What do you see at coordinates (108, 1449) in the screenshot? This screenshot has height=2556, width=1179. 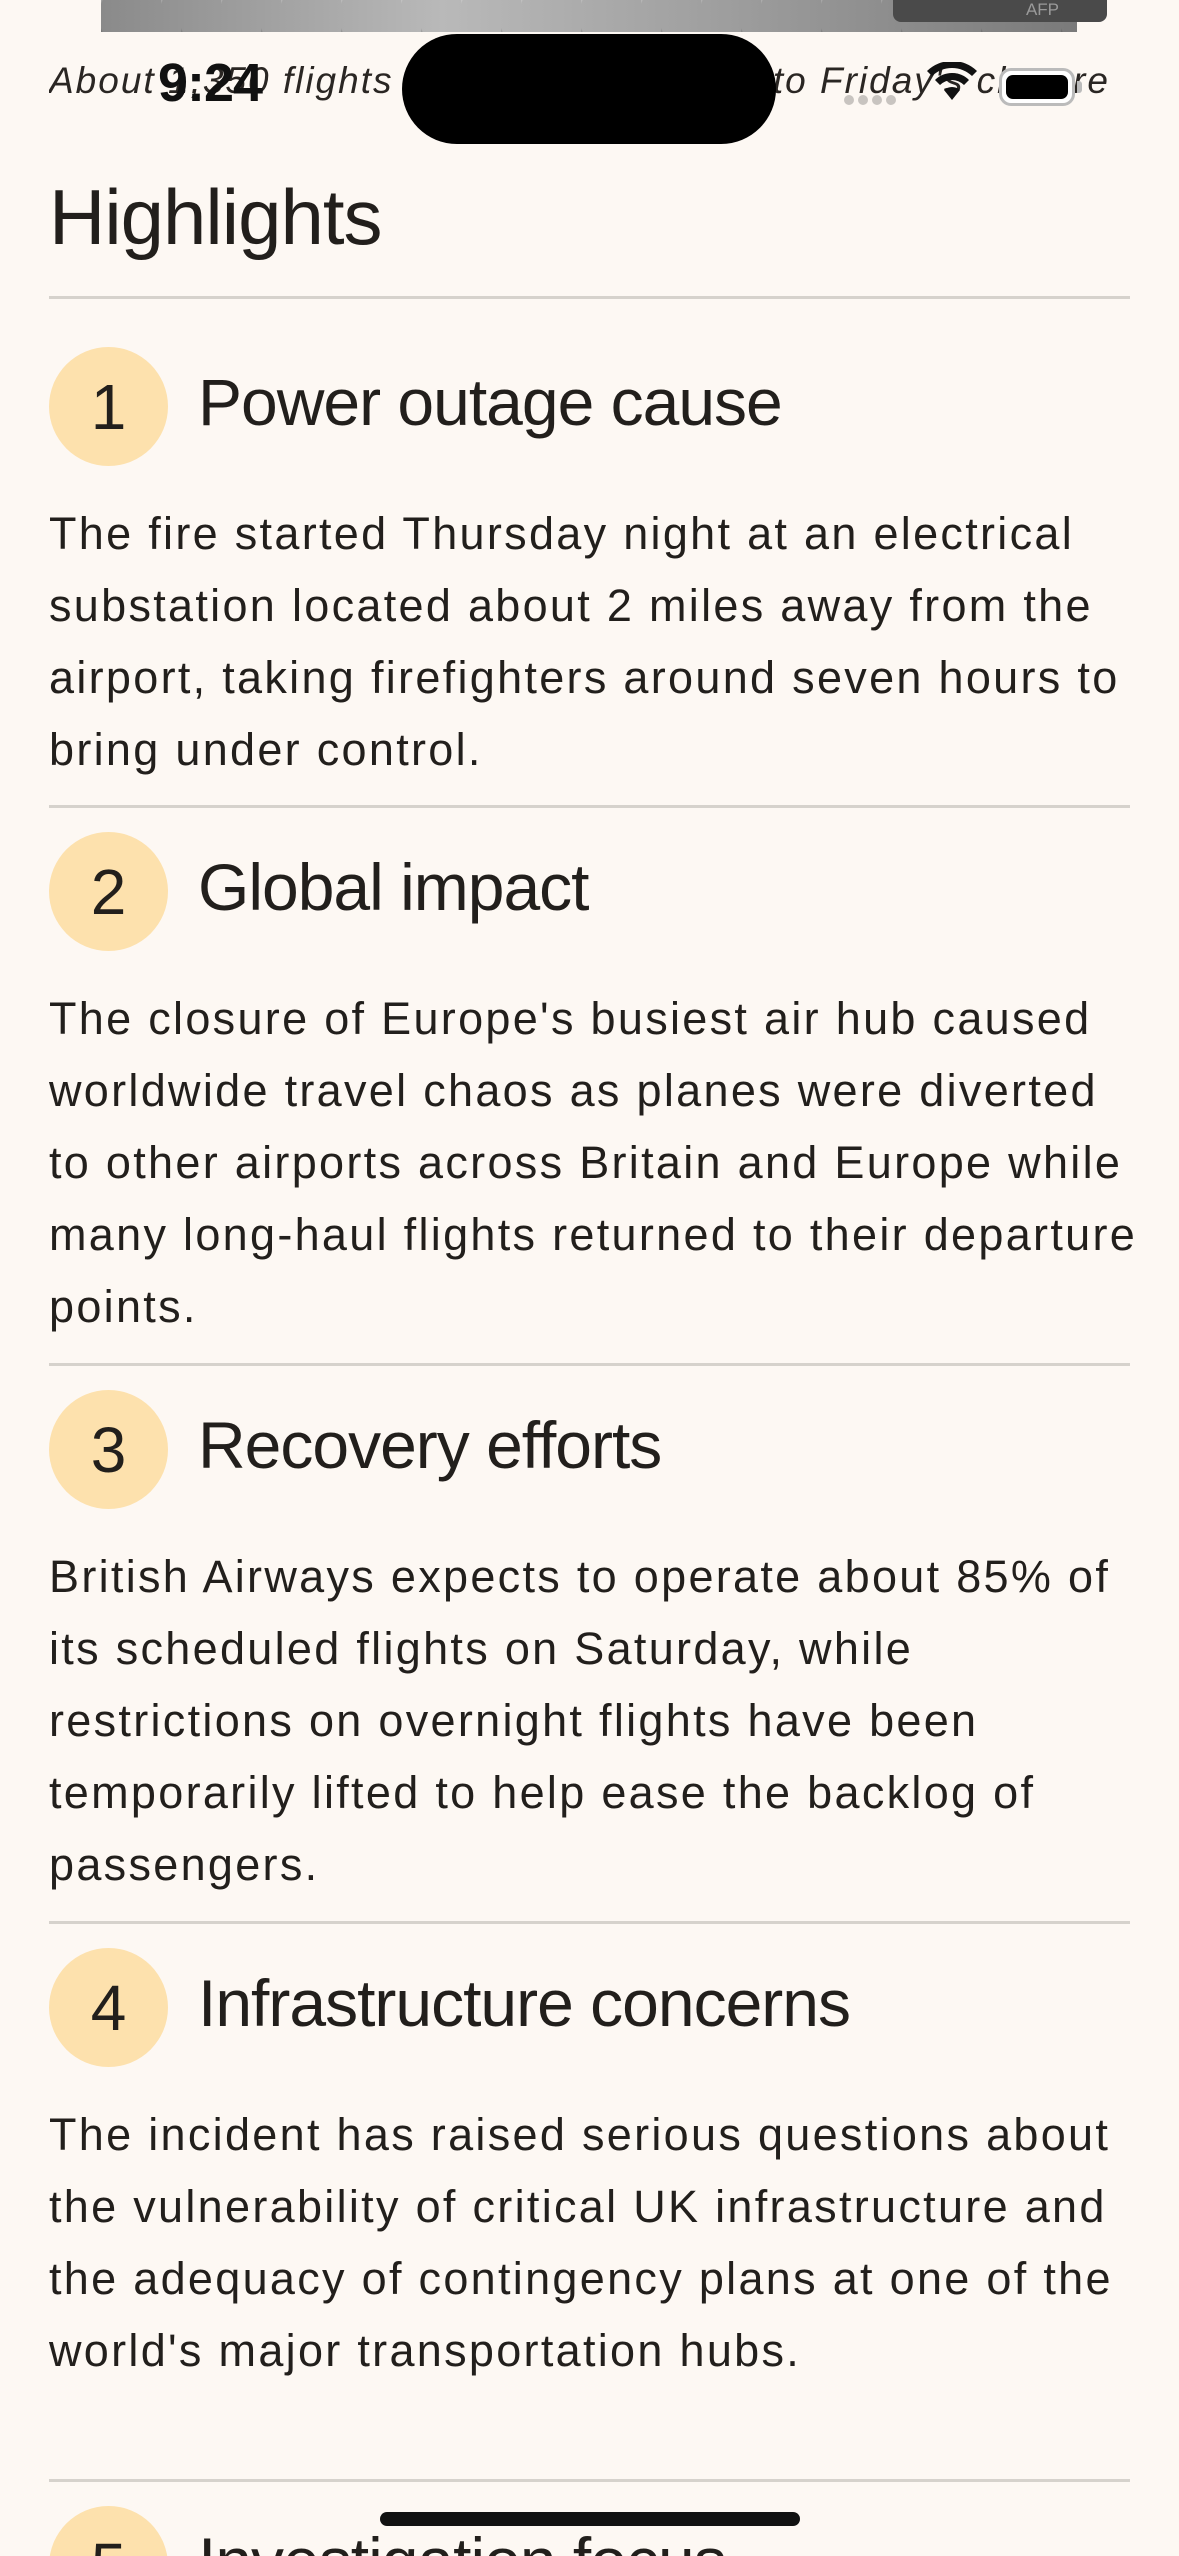 I see `highlight-number-badge: 3` at bounding box center [108, 1449].